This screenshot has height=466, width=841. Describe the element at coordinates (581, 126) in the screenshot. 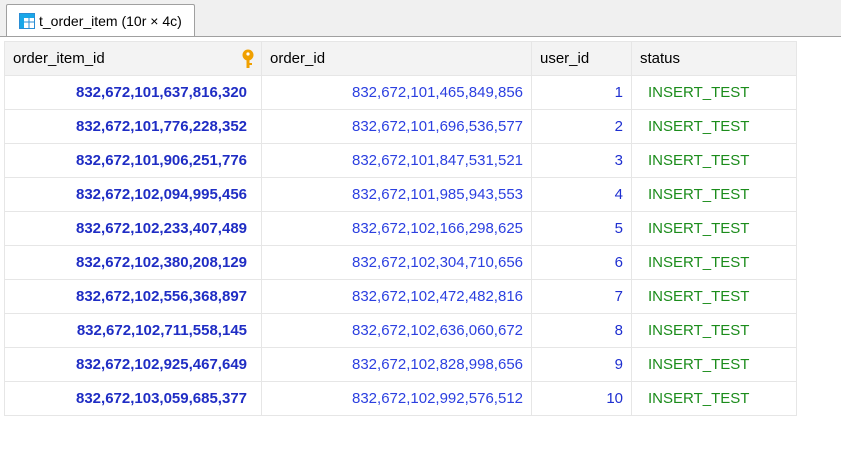

I see `cell-user-id: 2` at that location.